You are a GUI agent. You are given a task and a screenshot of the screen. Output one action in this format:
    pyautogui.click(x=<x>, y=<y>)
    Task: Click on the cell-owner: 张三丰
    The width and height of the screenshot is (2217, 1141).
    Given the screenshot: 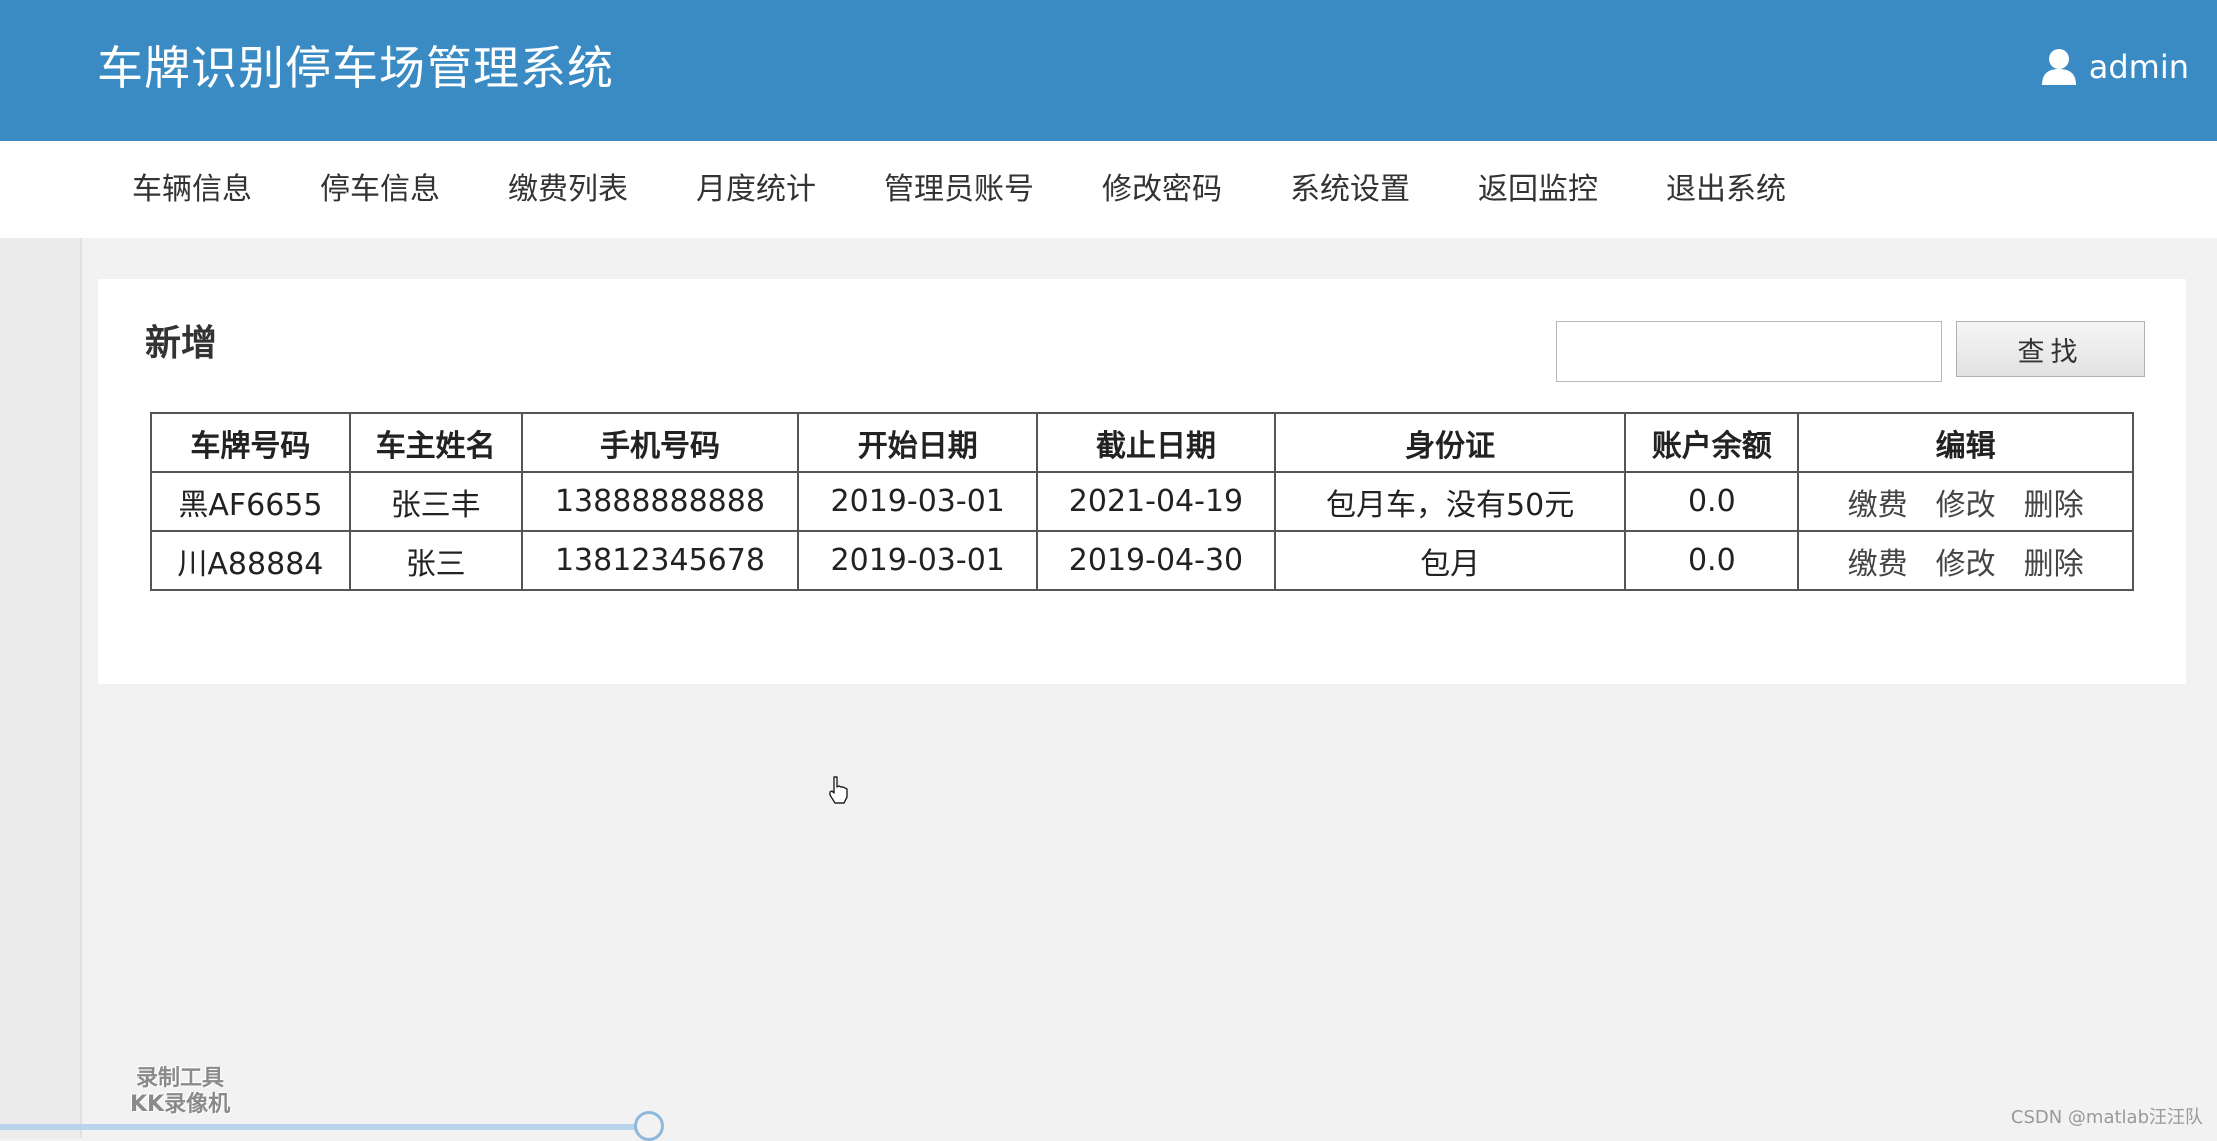 What is the action you would take?
    pyautogui.click(x=435, y=501)
    